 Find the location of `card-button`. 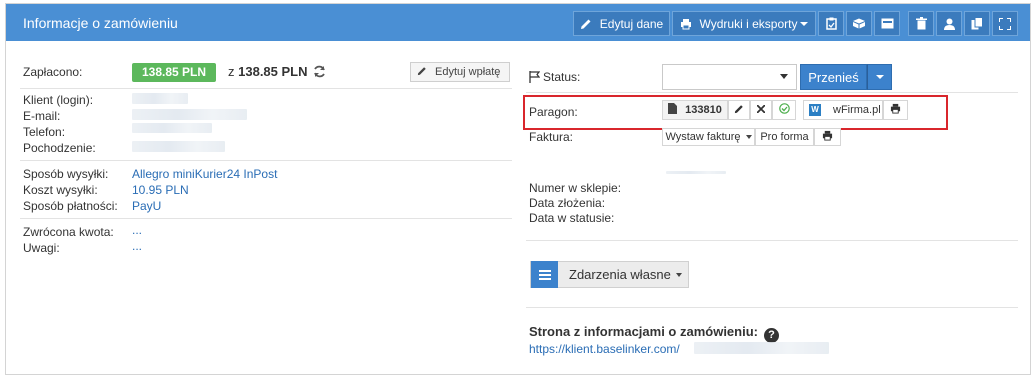

card-button is located at coordinates (887, 23).